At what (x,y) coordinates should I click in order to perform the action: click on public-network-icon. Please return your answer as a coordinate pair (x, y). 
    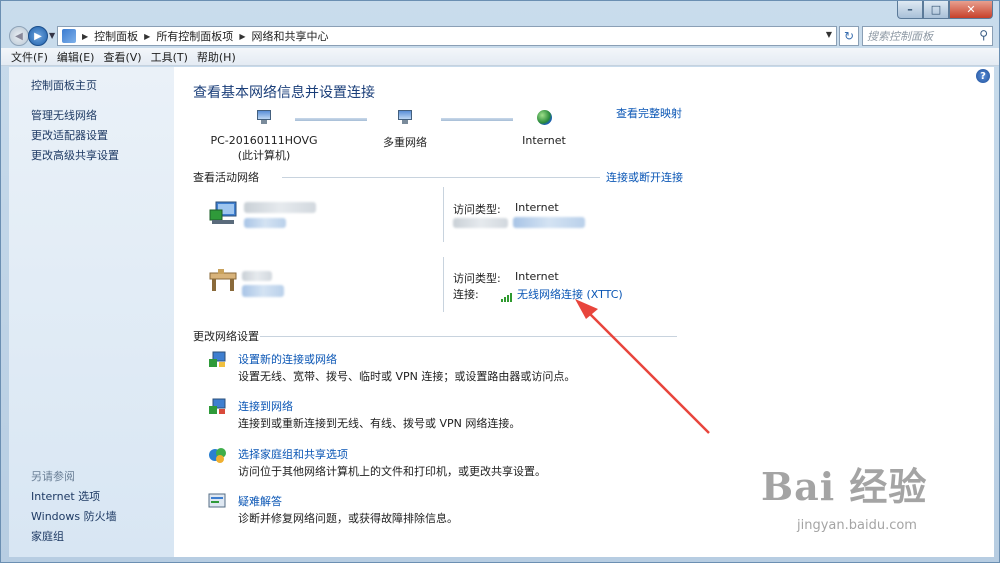
    Looking at the image, I should click on (223, 280).